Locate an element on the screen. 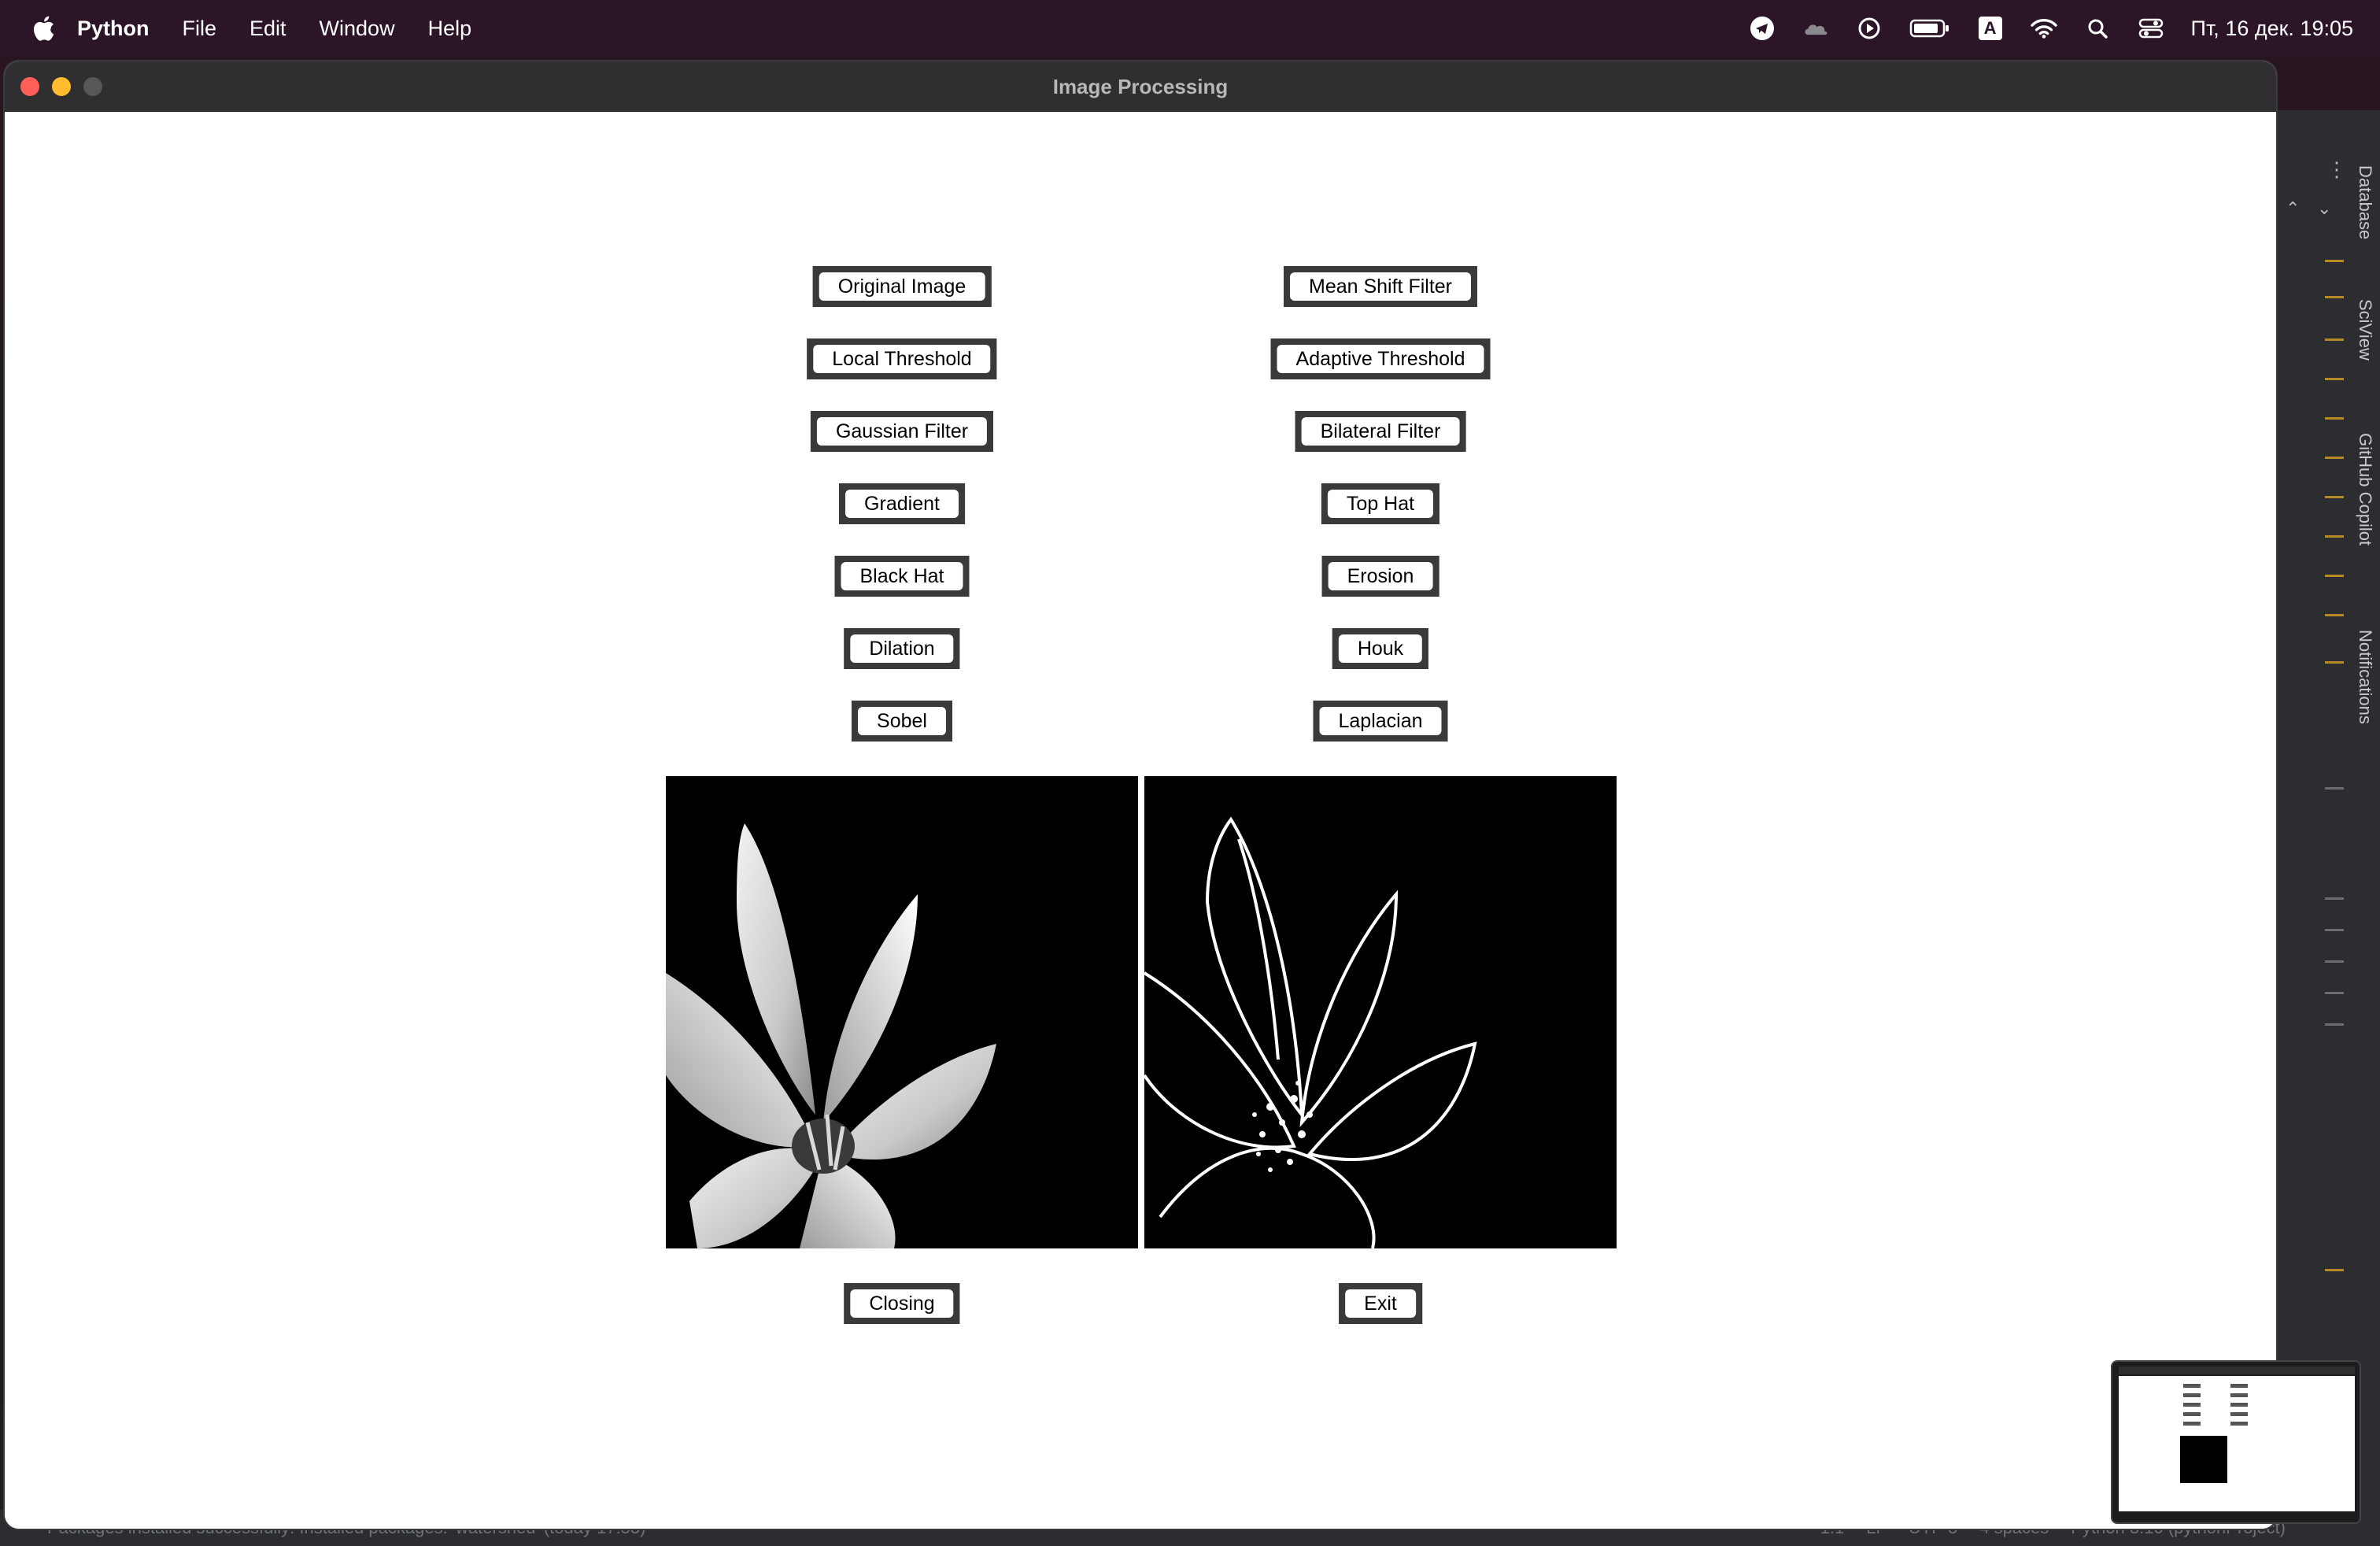  ide-chevron-up-icon: ⌃ is located at coordinates (2293, 209).